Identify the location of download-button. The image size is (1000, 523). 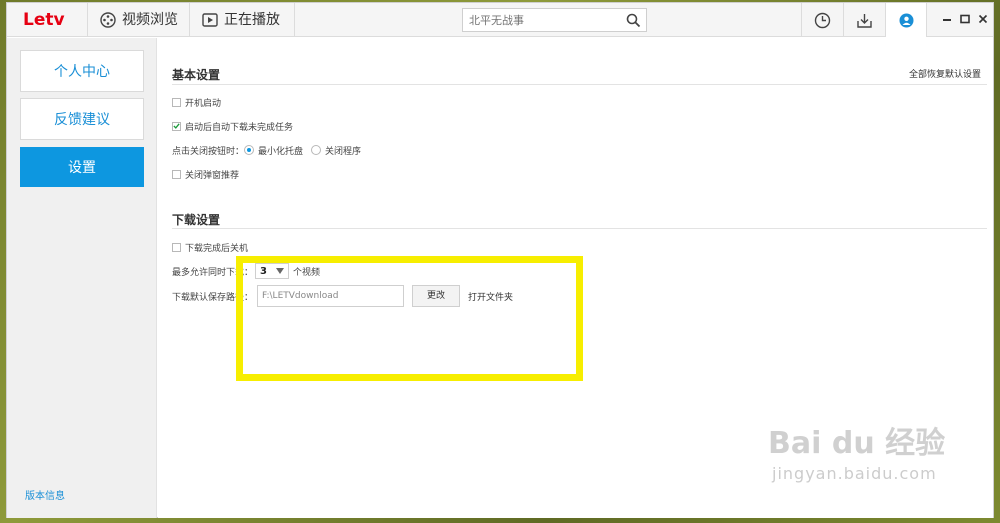
(864, 20).